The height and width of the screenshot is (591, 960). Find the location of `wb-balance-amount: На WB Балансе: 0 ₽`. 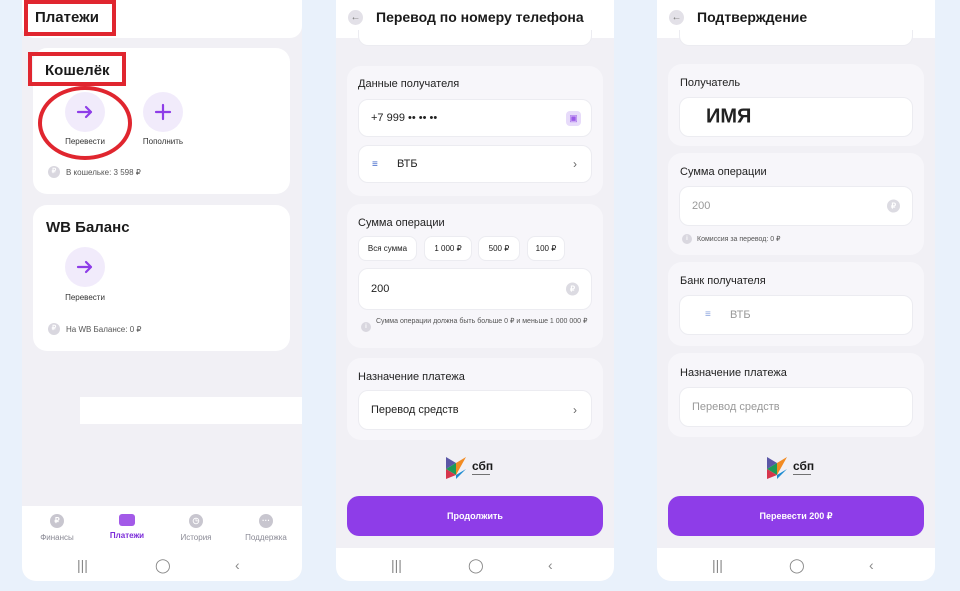

wb-balance-amount: На WB Балансе: 0 ₽ is located at coordinates (104, 329).